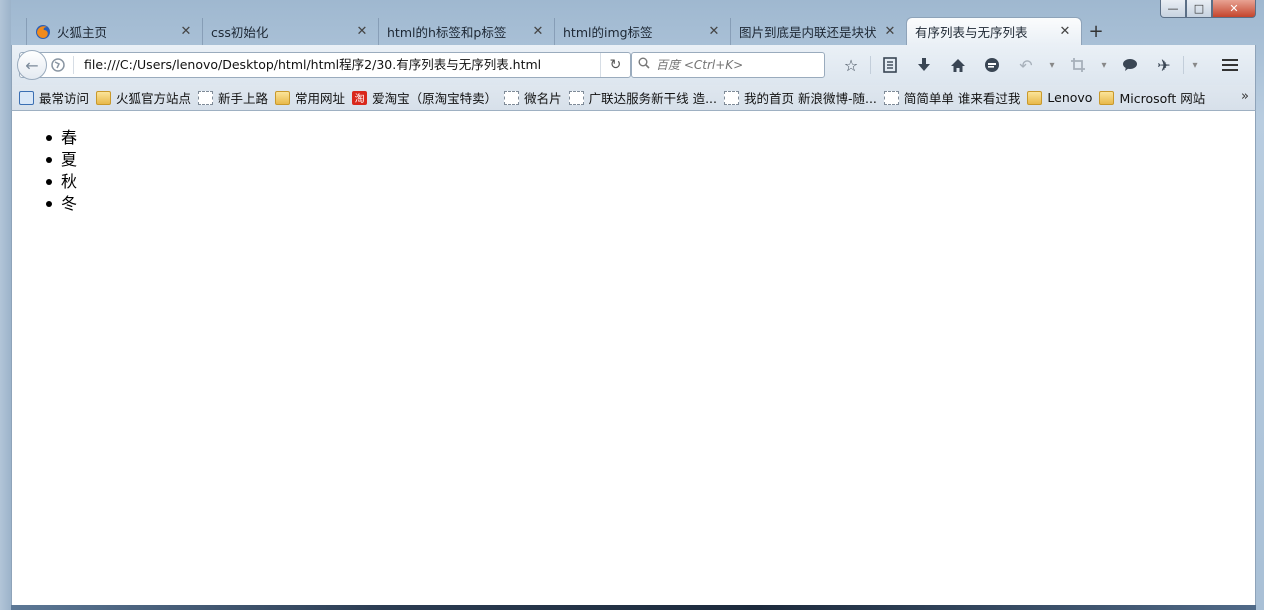 The image size is (1264, 610). Describe the element at coordinates (290, 31) in the screenshot. I see `tab-css-init: css初始化 ✕` at that location.